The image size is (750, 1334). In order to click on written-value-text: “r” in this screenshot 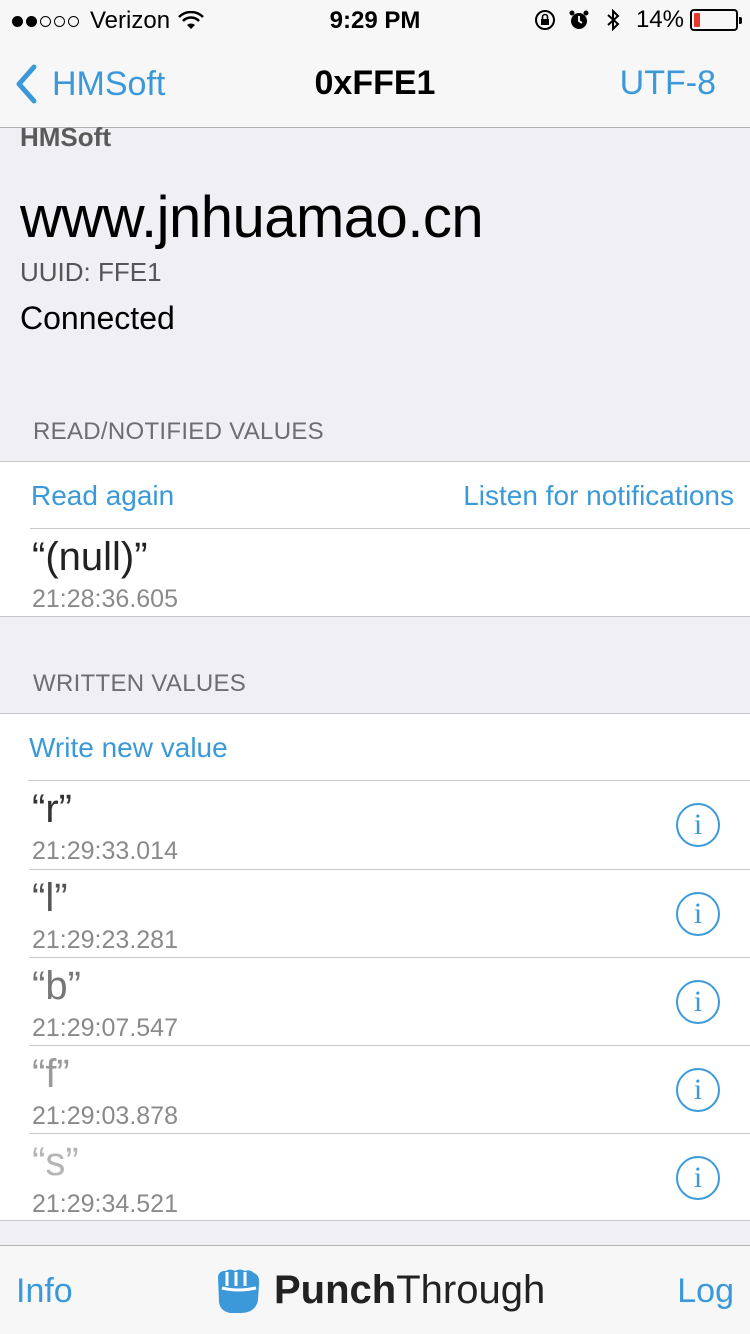, I will do `click(52, 809)`.